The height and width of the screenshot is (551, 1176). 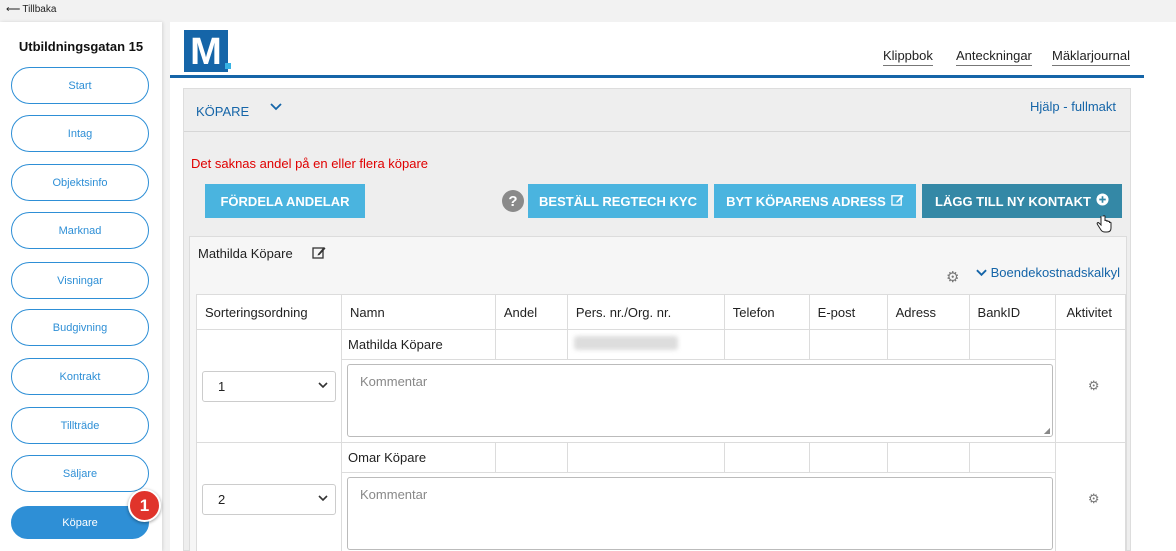 What do you see at coordinates (657, 76) in the screenshot?
I see `header-divider` at bounding box center [657, 76].